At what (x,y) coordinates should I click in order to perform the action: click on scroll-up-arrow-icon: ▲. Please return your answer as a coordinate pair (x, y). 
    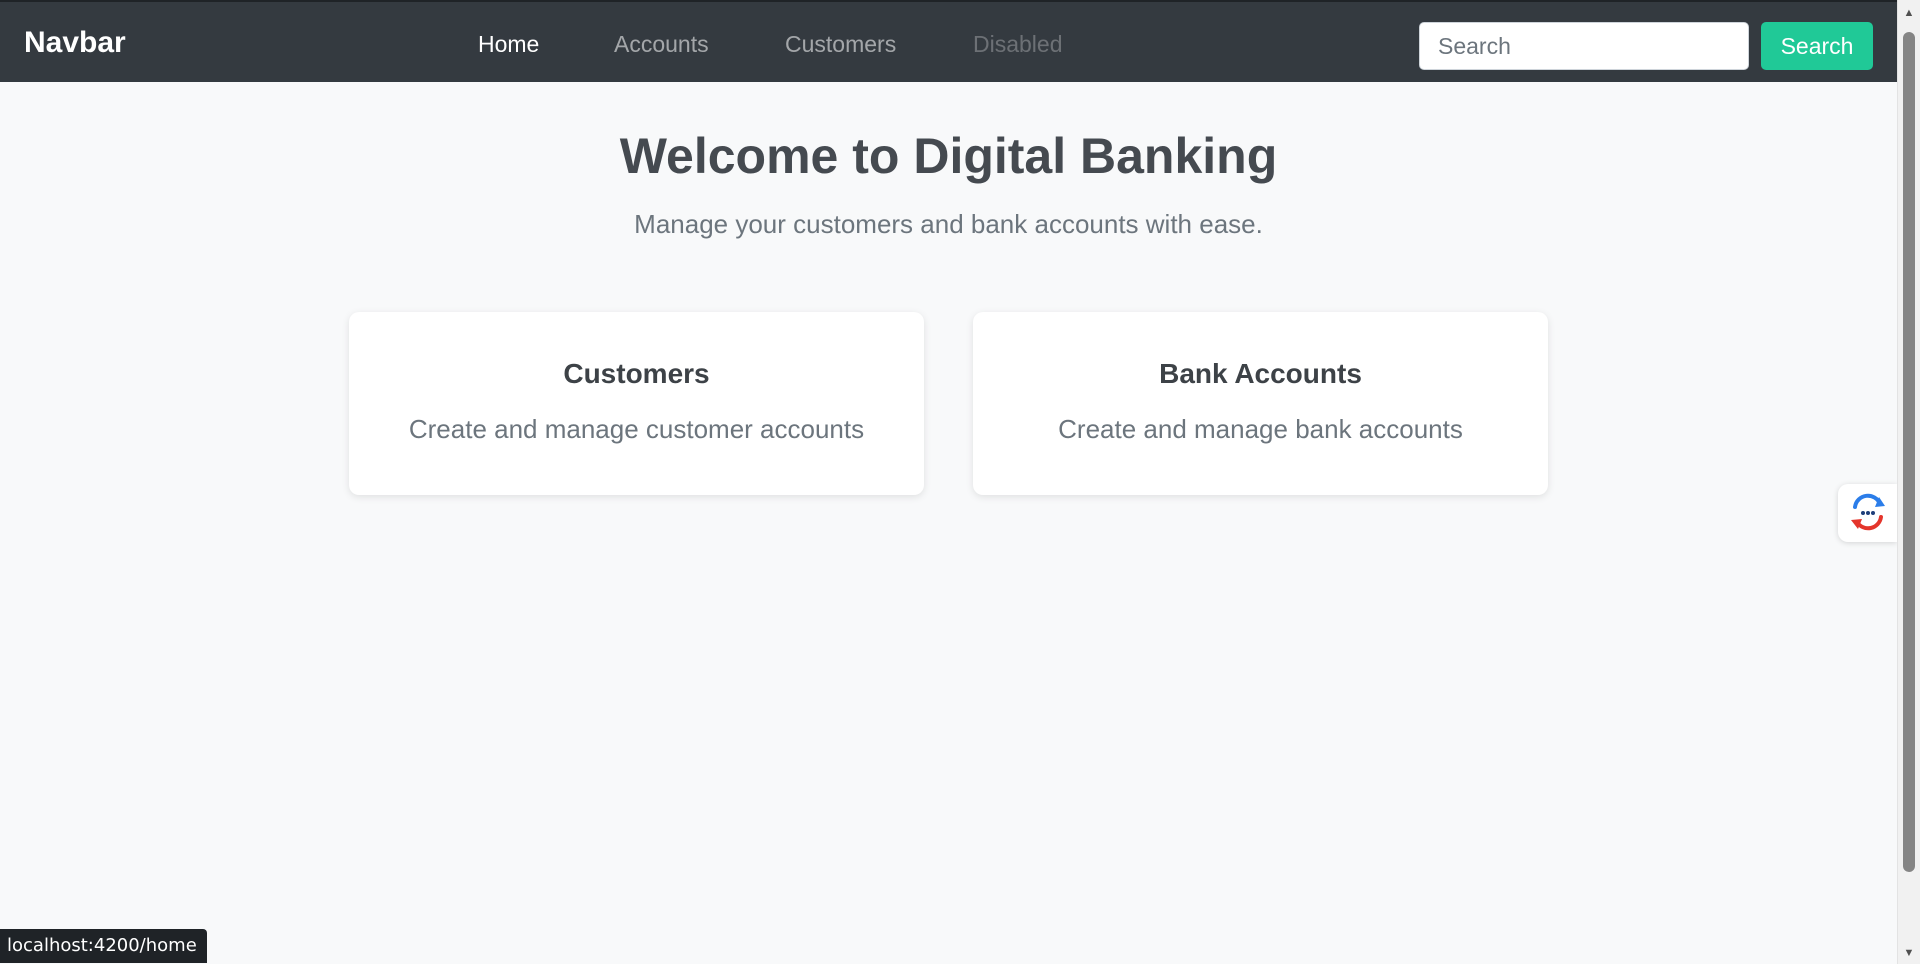
    Looking at the image, I should click on (1909, 13).